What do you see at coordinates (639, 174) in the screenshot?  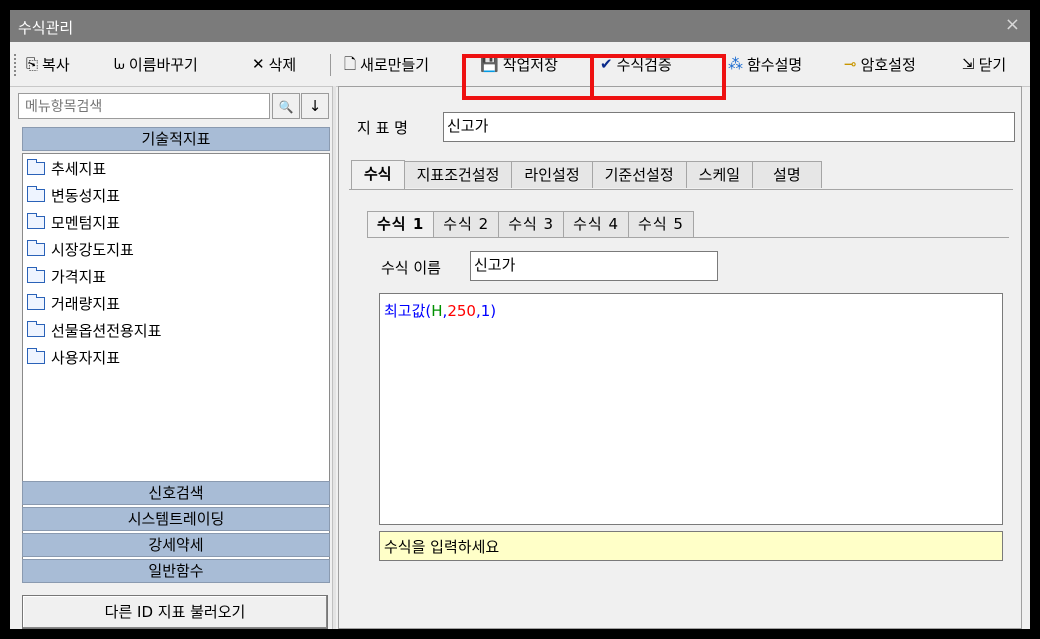 I see `tab-baseline-settings: 기준선설정` at bounding box center [639, 174].